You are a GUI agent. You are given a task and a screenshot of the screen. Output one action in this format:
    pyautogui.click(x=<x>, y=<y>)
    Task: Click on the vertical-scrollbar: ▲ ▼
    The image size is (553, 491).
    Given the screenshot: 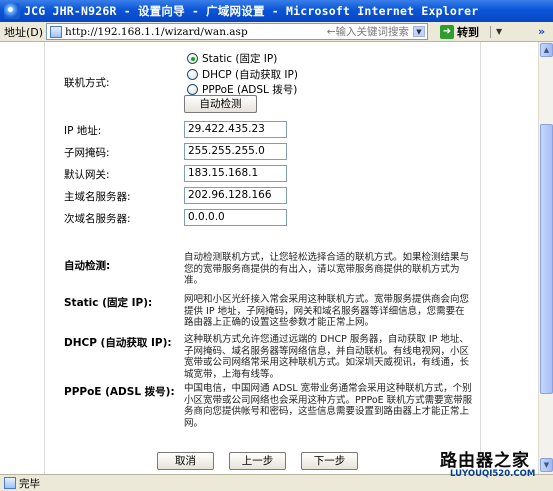 What is the action you would take?
    pyautogui.click(x=545, y=258)
    